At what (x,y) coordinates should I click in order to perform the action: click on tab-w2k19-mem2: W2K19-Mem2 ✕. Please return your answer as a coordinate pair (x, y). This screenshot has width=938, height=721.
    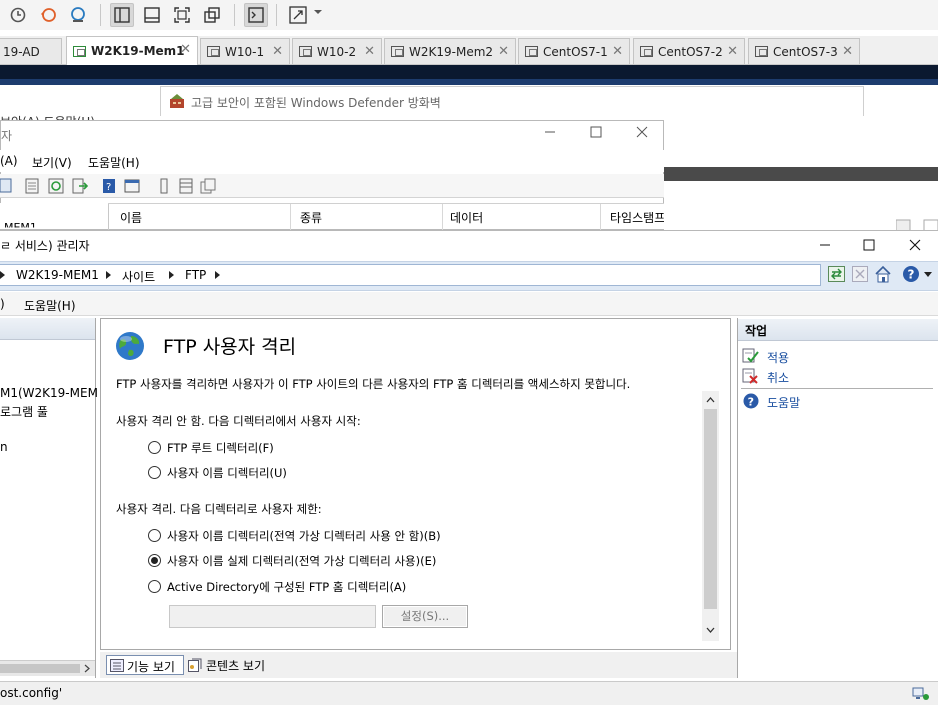
    Looking at the image, I should click on (450, 51).